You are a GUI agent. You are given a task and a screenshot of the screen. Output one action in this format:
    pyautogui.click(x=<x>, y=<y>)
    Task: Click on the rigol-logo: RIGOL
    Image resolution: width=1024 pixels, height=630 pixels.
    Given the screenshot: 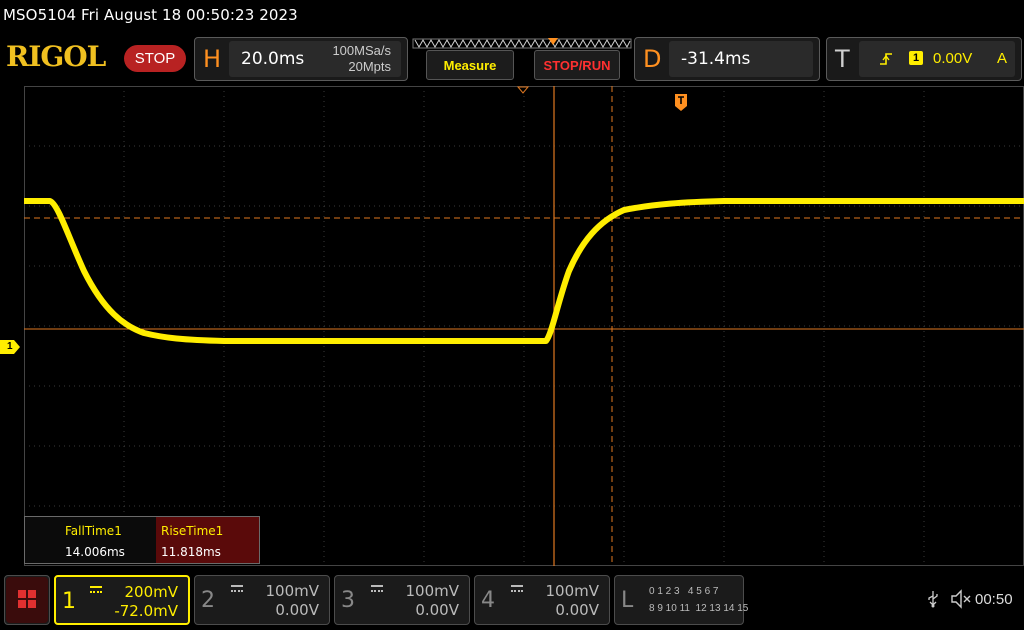 What is the action you would take?
    pyautogui.click(x=56, y=56)
    